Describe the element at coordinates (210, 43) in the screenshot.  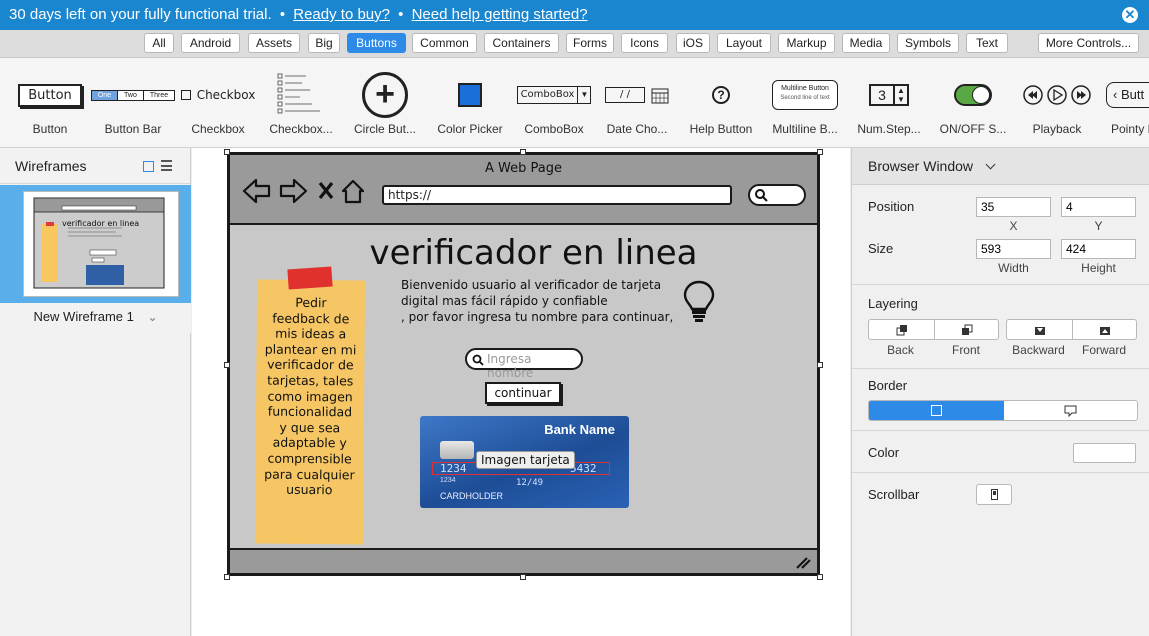
I see `category-android: Android` at that location.